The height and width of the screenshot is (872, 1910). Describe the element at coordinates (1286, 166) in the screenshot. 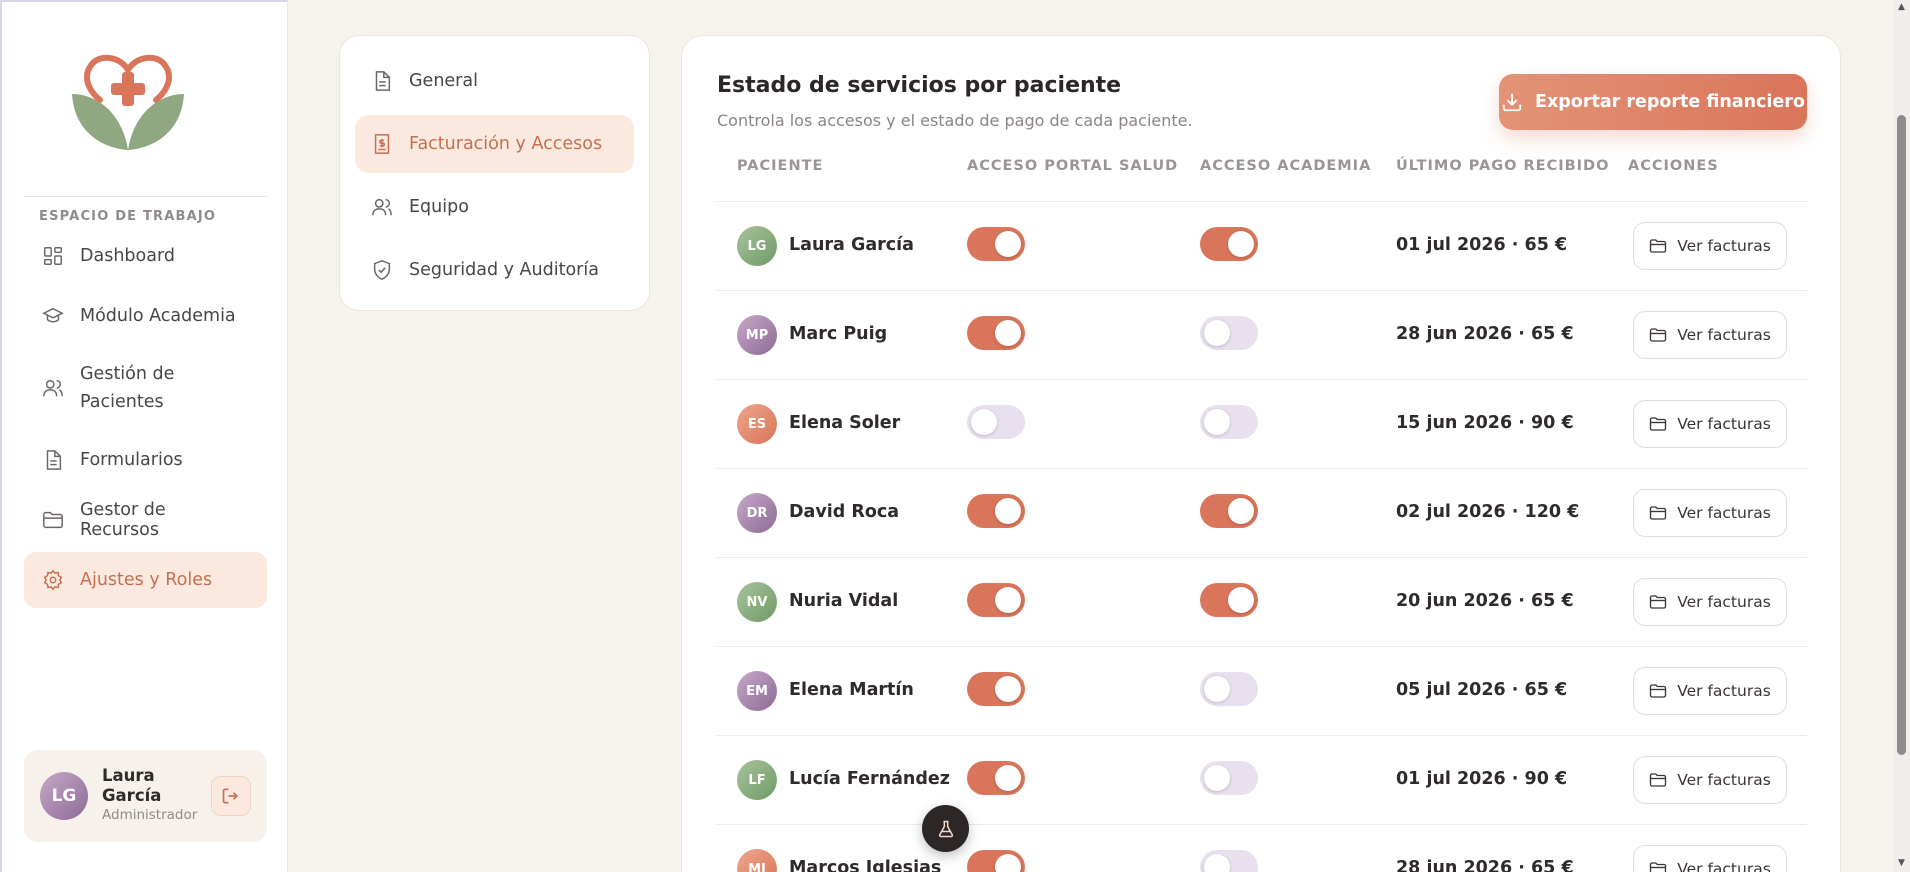

I see `column-header: ACCESO ACADEMIA` at that location.